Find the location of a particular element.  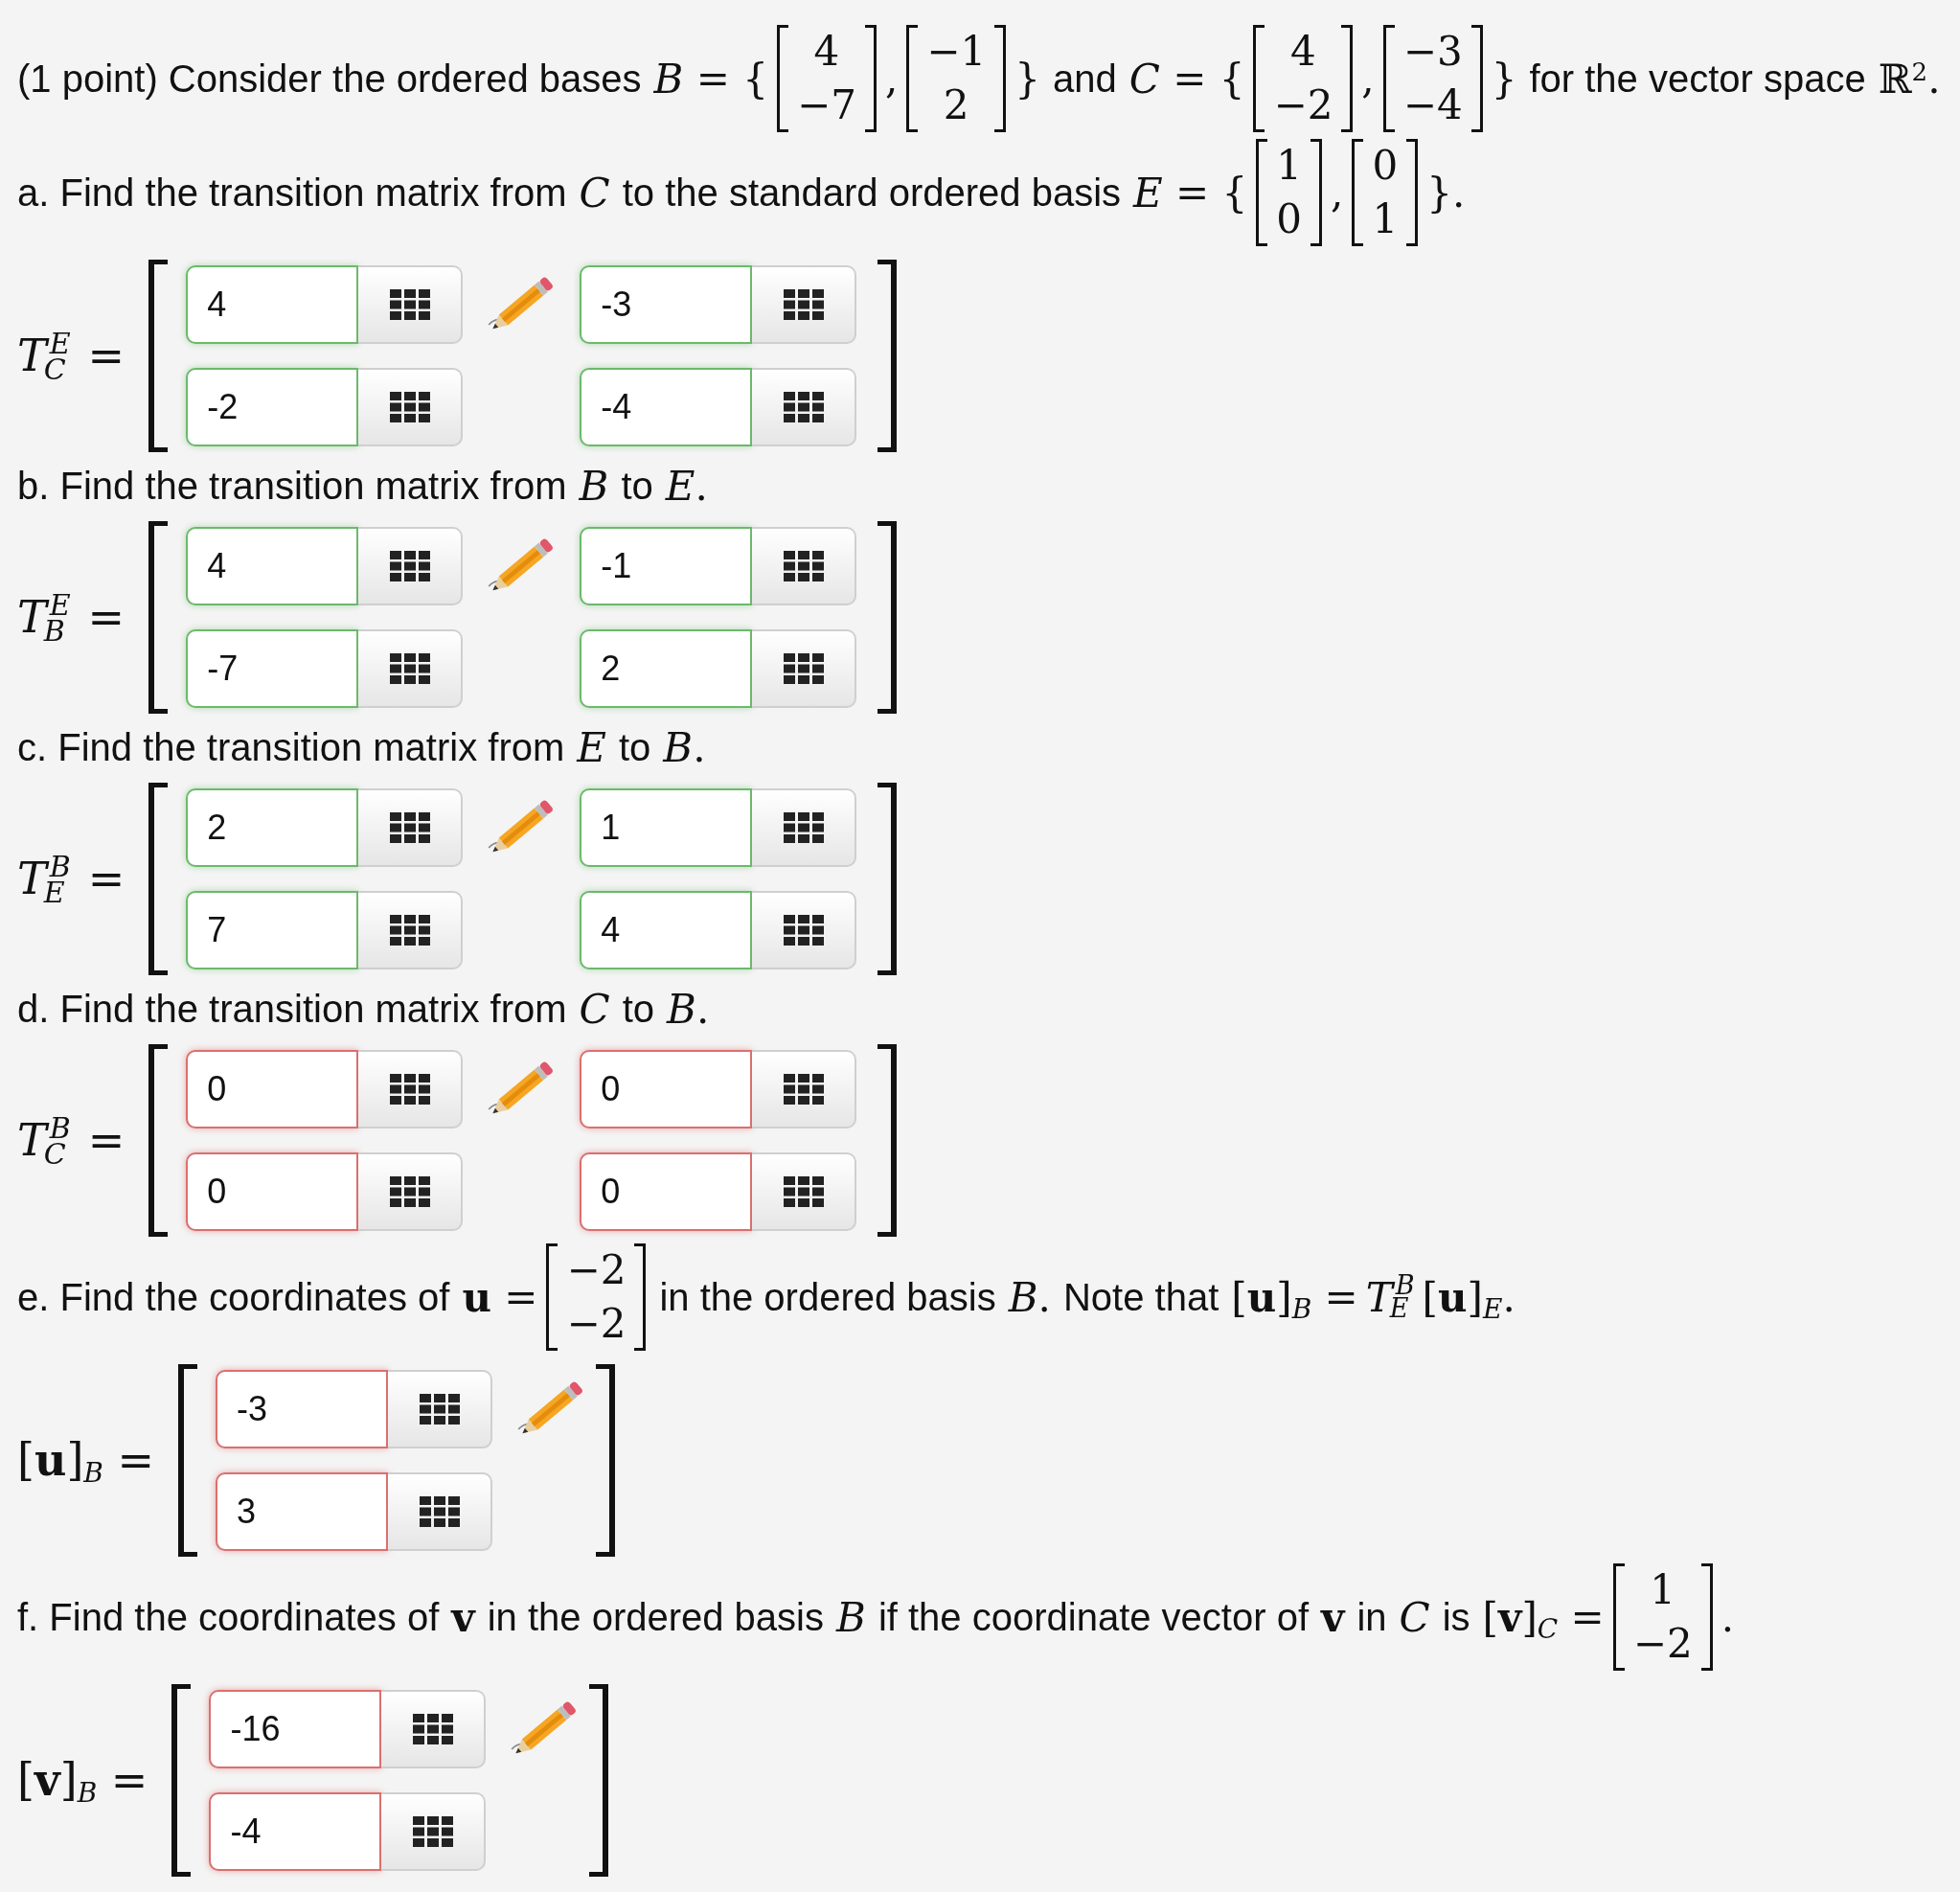

question-text: is is located at coordinates (1456, 1617).